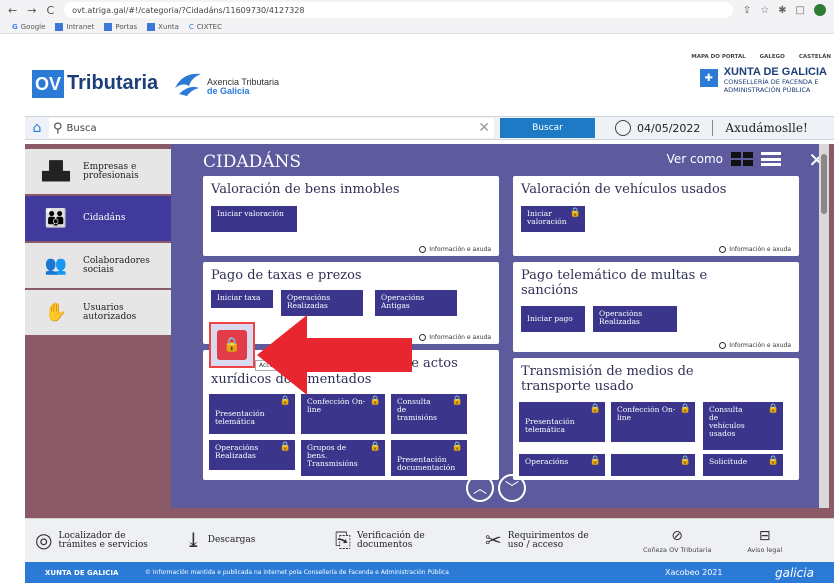 Image resolution: width=834 pixels, height=583 pixels. I want to click on iniciar-taxa-button: Iniciar taxa, so click(242, 299).